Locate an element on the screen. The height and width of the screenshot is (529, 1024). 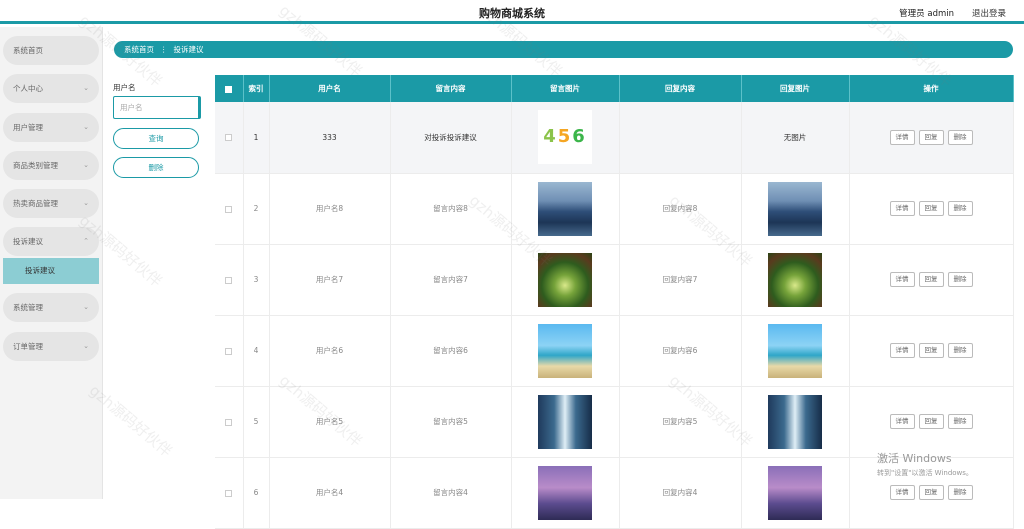
cell-image: 456 is located at coordinates (565, 138).